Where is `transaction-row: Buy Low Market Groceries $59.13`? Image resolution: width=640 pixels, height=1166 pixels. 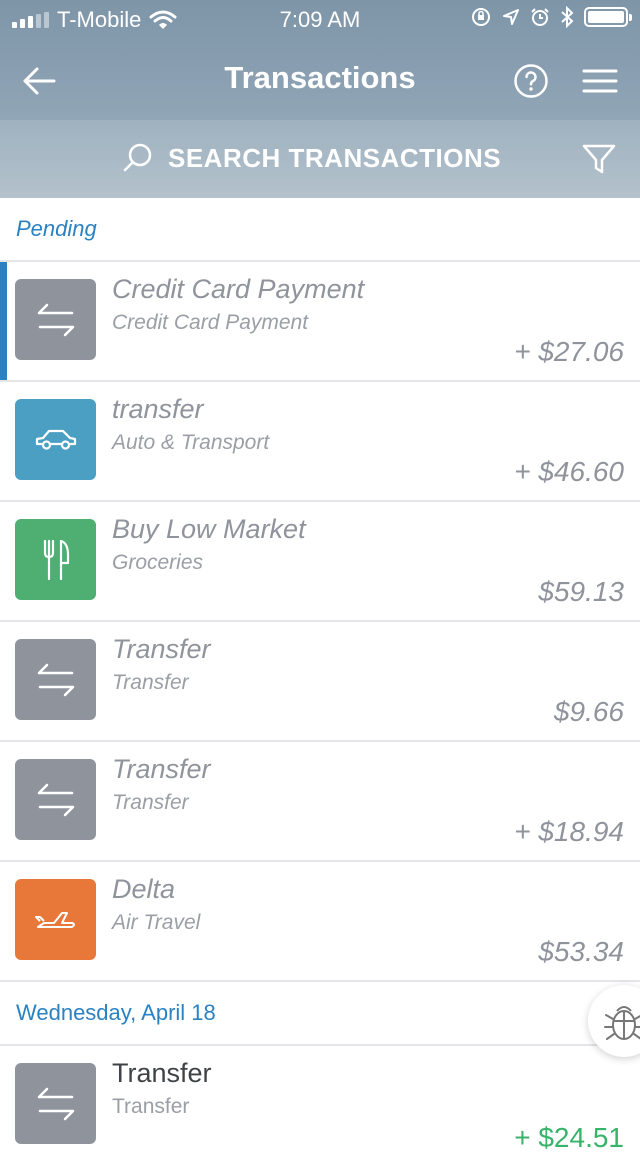
transaction-row: Buy Low Market Groceries $59.13 is located at coordinates (320, 562).